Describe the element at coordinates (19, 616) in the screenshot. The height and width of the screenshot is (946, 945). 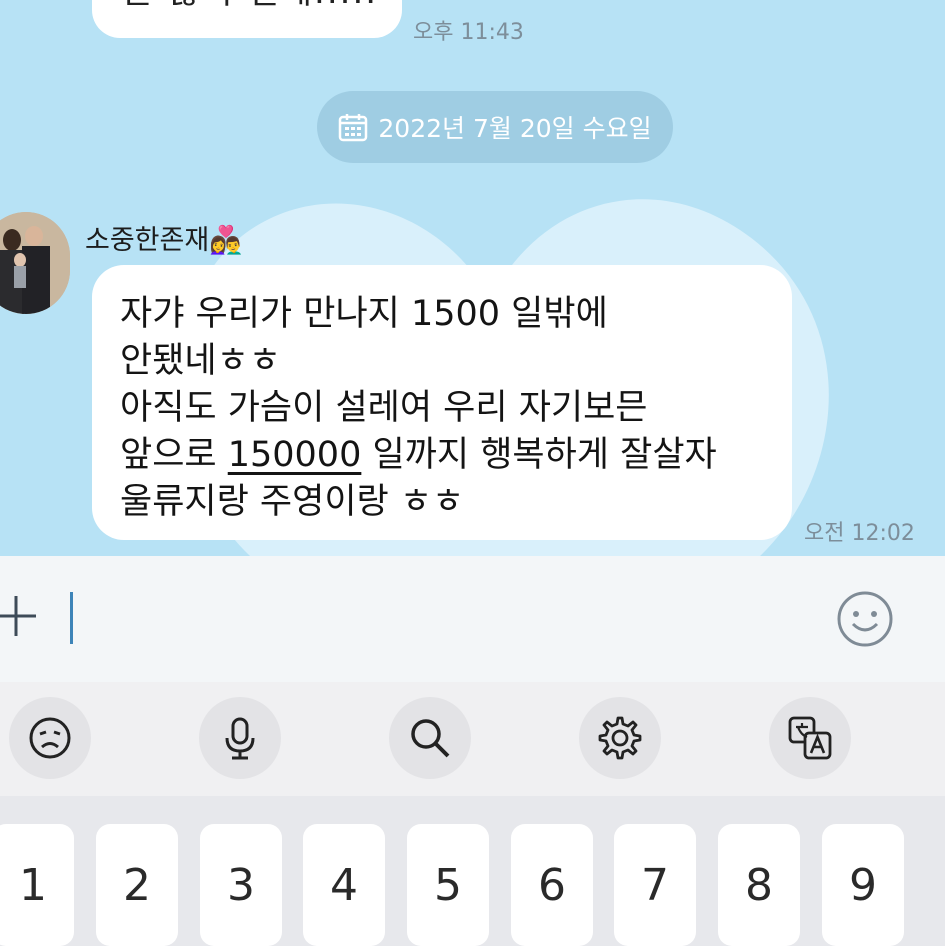
I see `plus-icon` at that location.